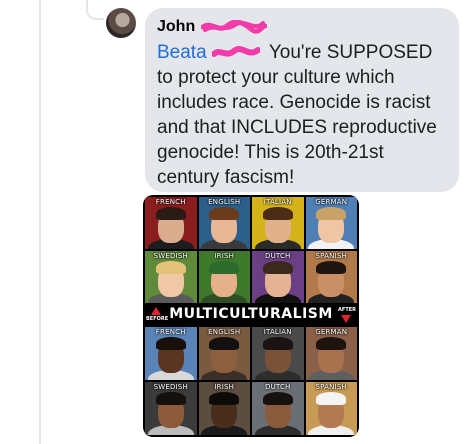  What do you see at coordinates (234, 26) in the screenshot?
I see `redaction-scribble` at bounding box center [234, 26].